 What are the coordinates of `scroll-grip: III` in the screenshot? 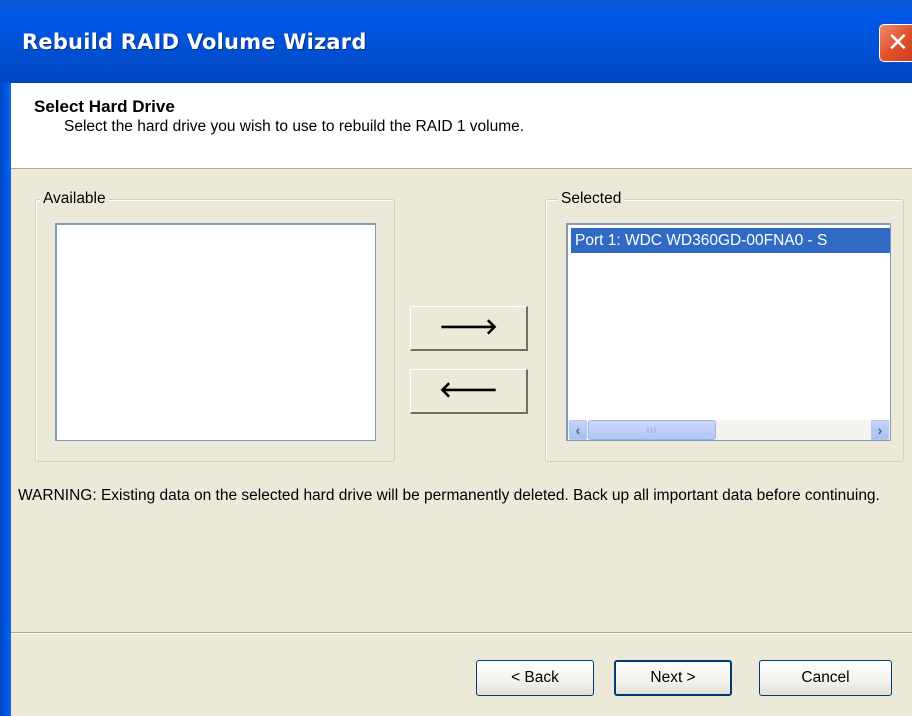 It's located at (652, 430).